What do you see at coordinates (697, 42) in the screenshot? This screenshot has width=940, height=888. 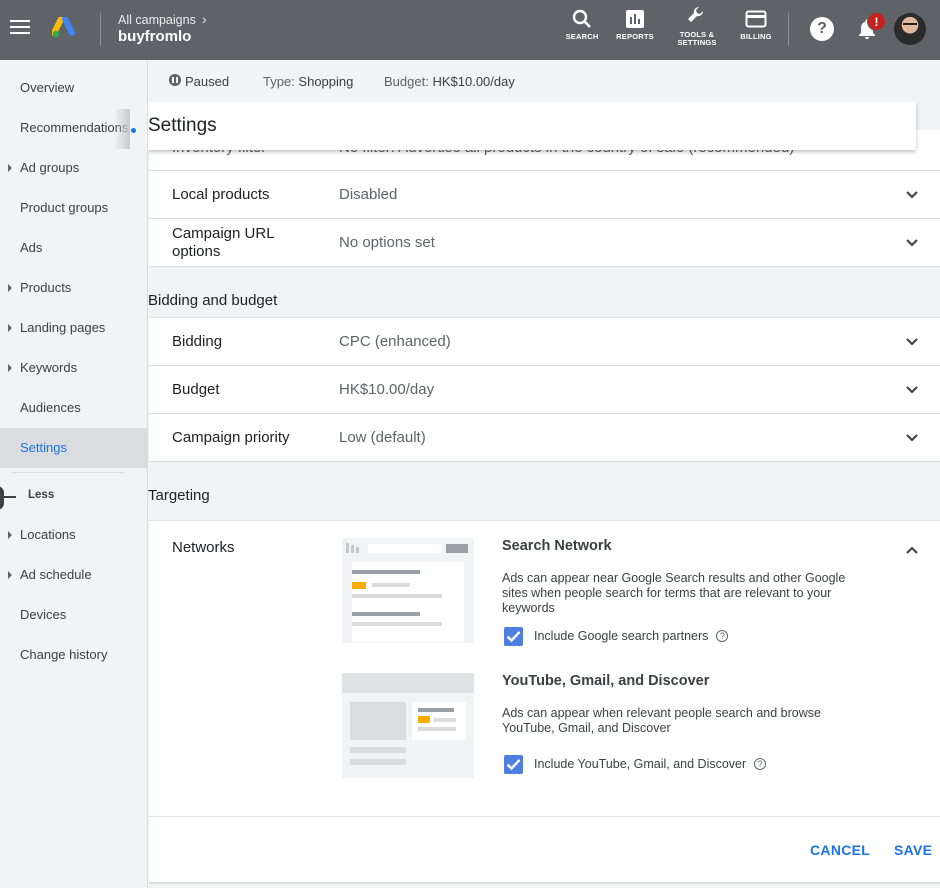 I see `tools-label-line2: SETTINGS` at bounding box center [697, 42].